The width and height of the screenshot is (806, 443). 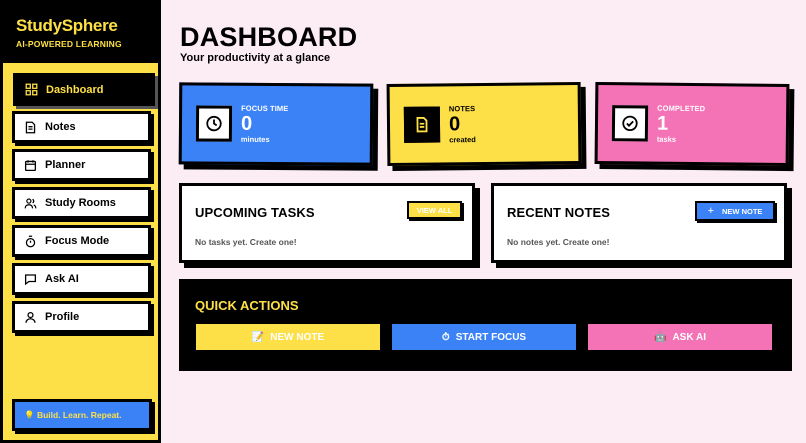 I want to click on quick-ask-ai-button: 🤖 ASK AI, so click(x=680, y=337).